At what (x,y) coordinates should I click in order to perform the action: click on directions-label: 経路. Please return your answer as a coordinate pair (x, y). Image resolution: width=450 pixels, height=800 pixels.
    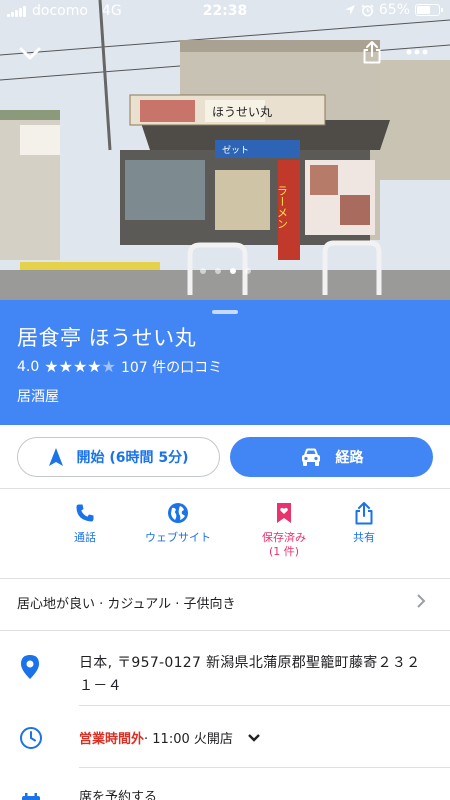
    Looking at the image, I should click on (349, 458).